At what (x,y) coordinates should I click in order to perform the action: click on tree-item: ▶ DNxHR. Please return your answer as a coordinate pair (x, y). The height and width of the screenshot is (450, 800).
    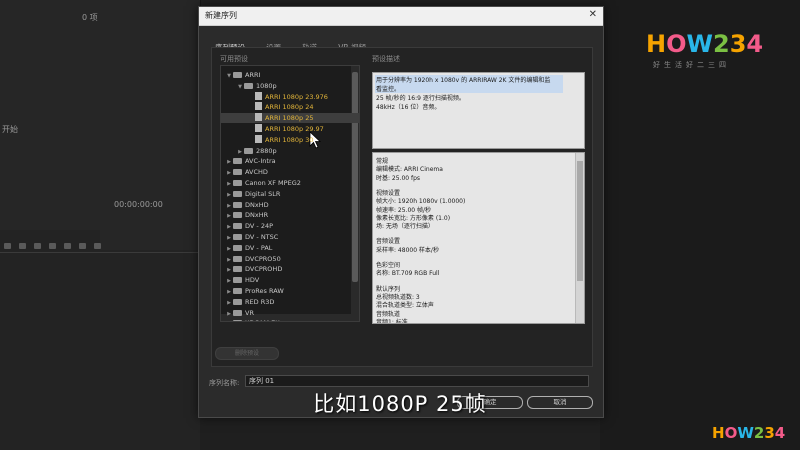
    Looking at the image, I should click on (286, 215).